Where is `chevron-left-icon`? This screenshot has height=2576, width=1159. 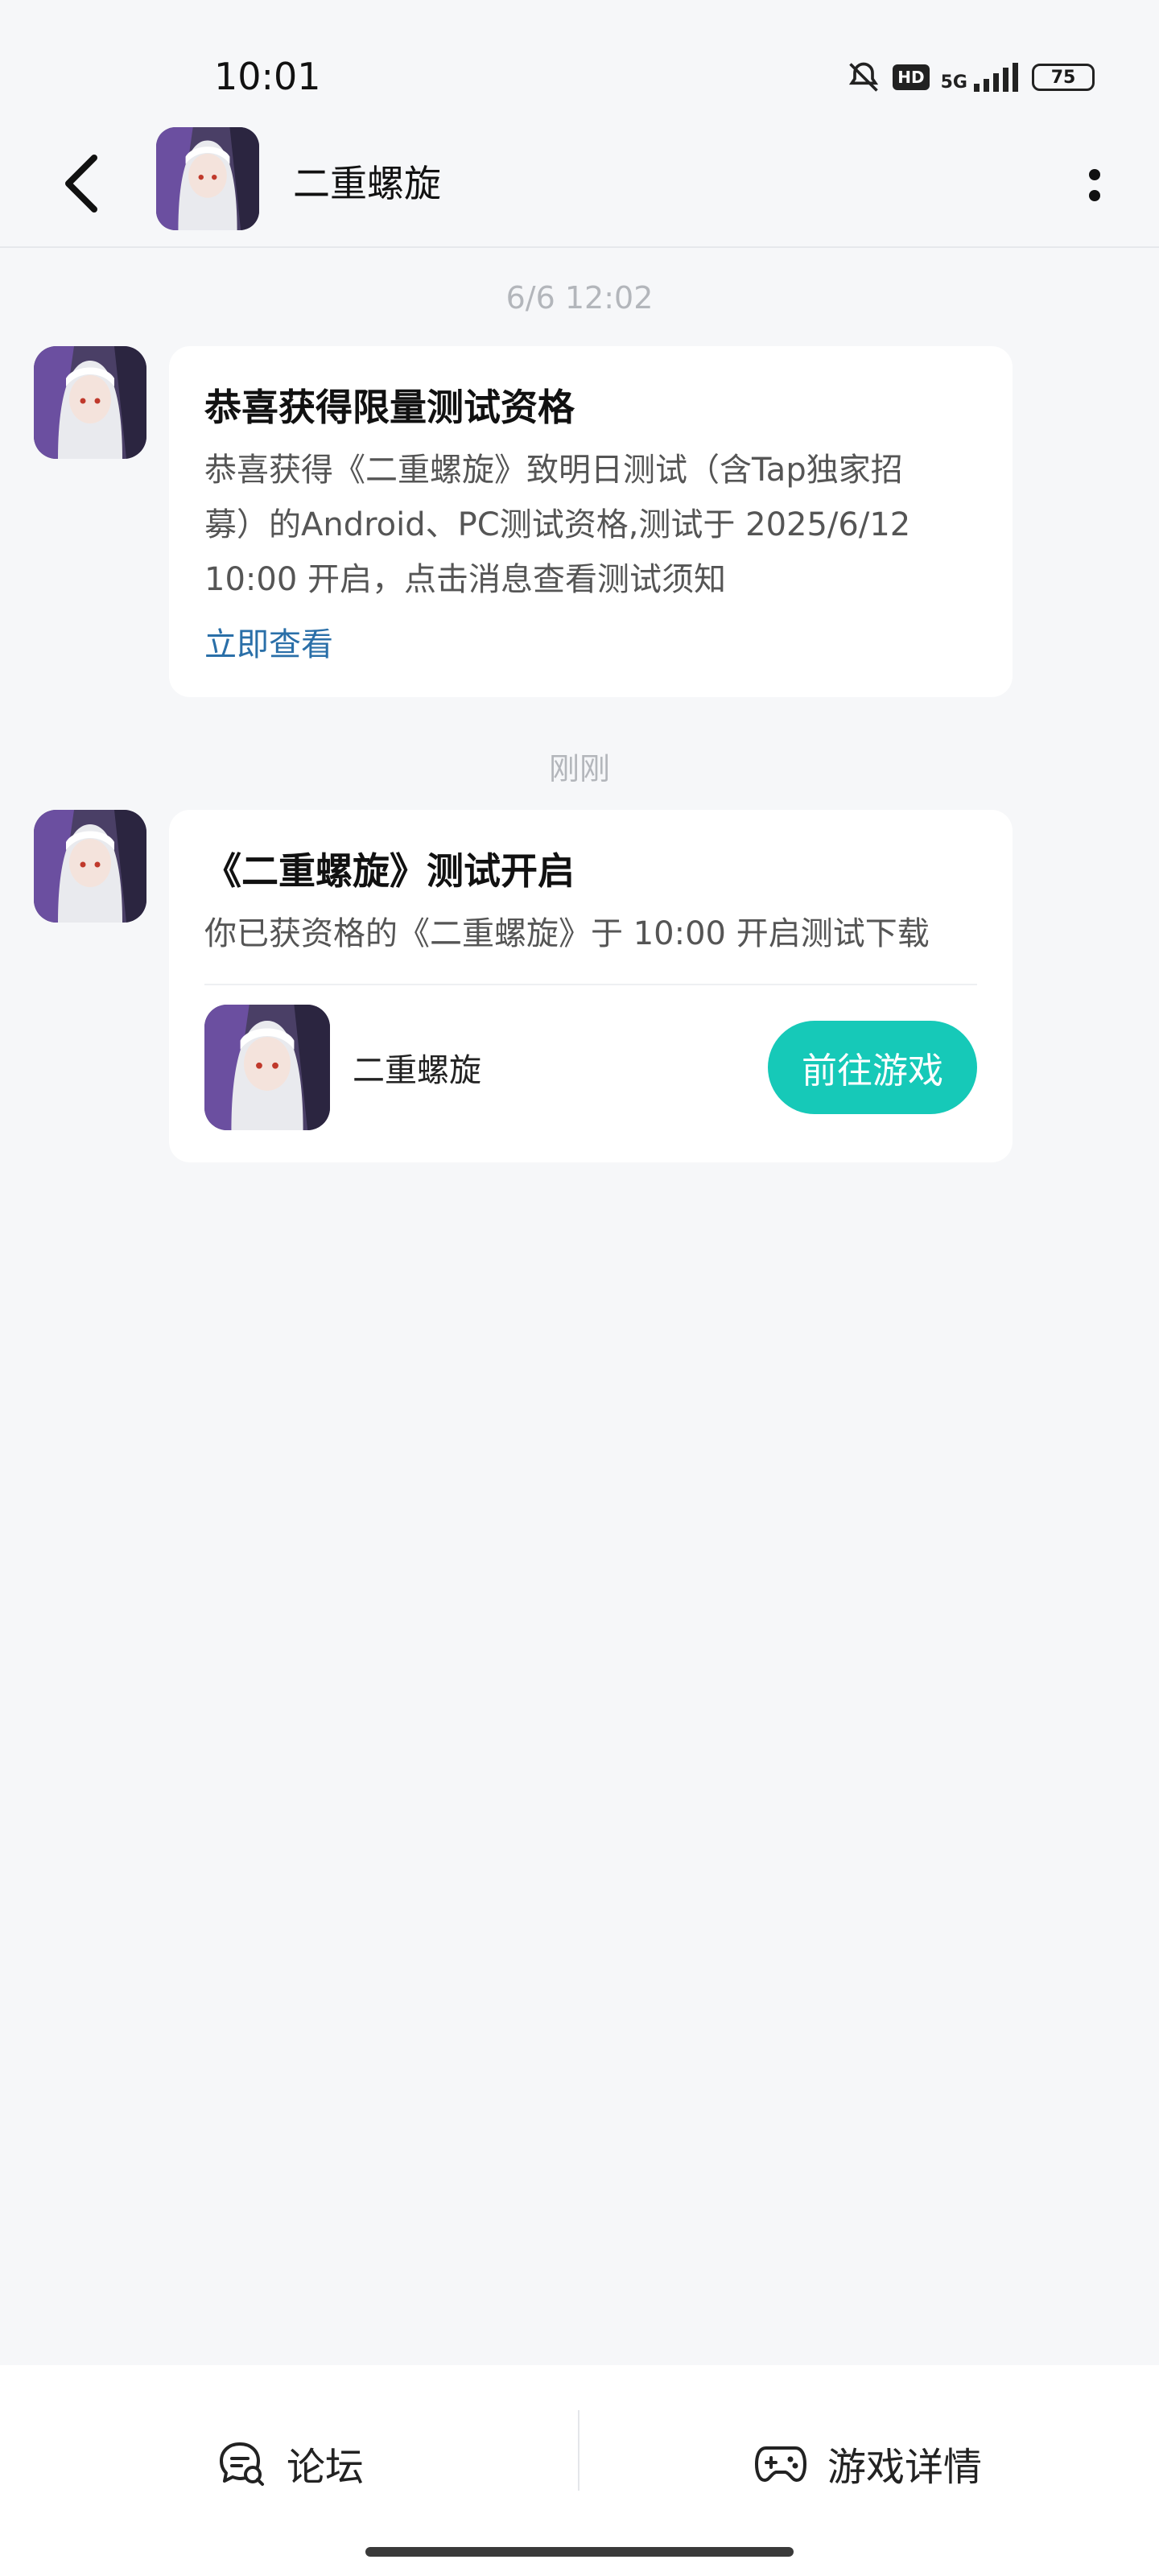 chevron-left-icon is located at coordinates (80, 183).